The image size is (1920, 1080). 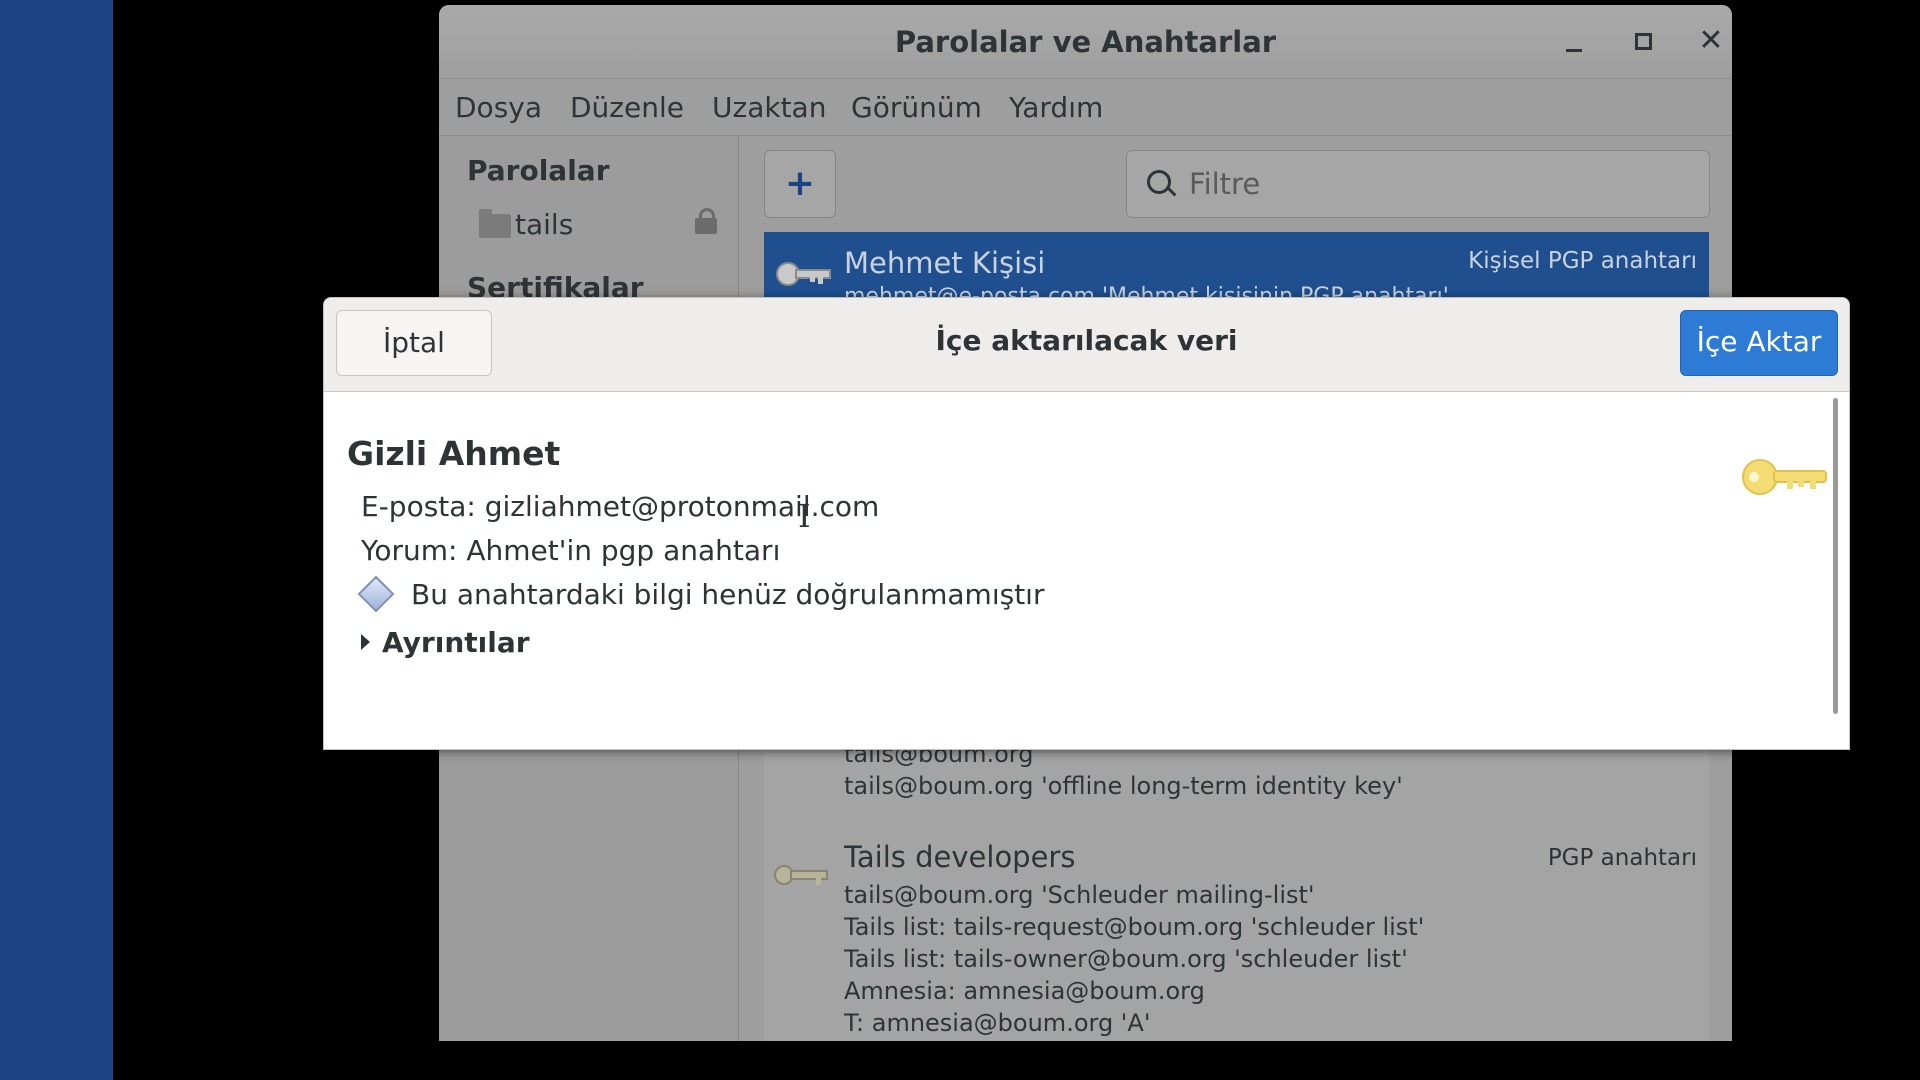 I want to click on minimize-icon, so click(x=1574, y=50).